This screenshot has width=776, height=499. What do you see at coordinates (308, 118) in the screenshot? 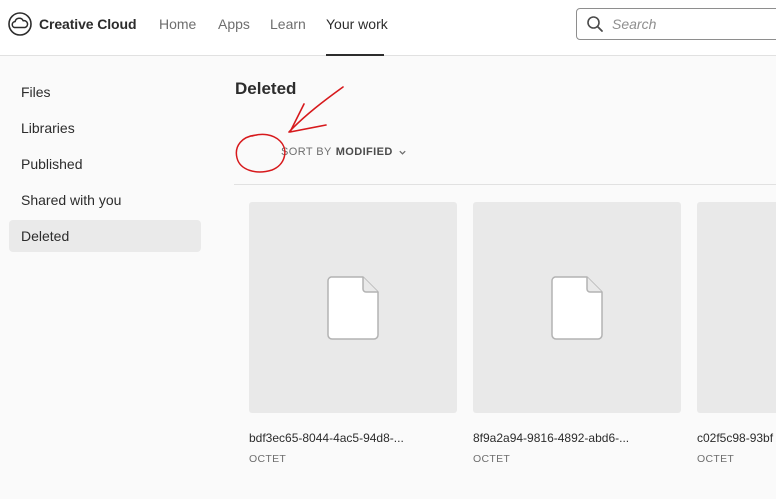
I see `annotation-arrowhead` at bounding box center [308, 118].